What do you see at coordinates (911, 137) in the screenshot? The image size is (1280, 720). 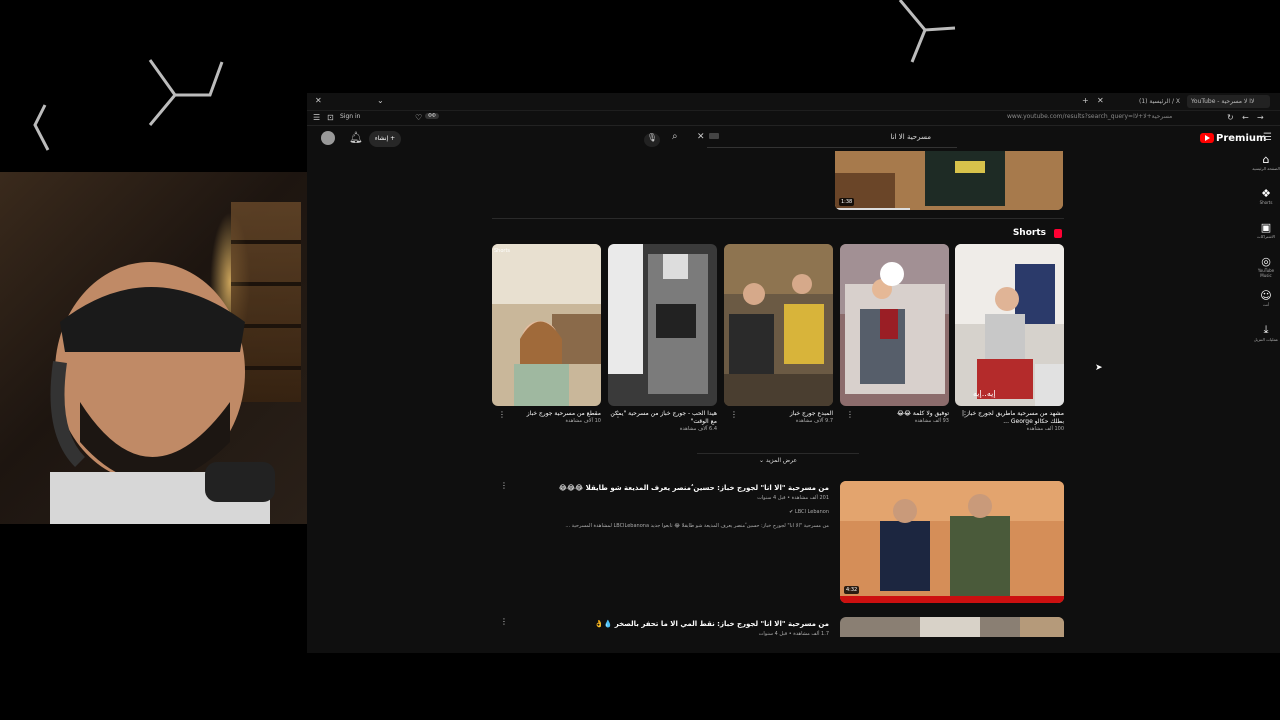 I see `search-input: مسرحية الا انا` at bounding box center [911, 137].